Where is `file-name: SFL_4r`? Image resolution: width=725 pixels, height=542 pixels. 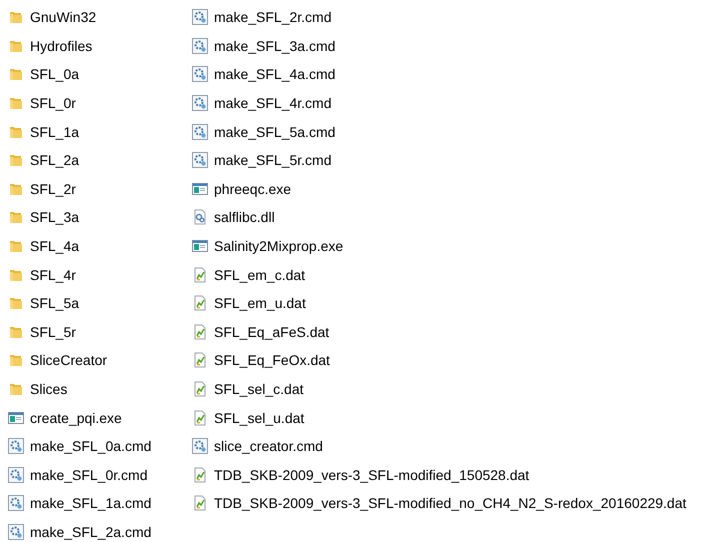 file-name: SFL_4r is located at coordinates (53, 275).